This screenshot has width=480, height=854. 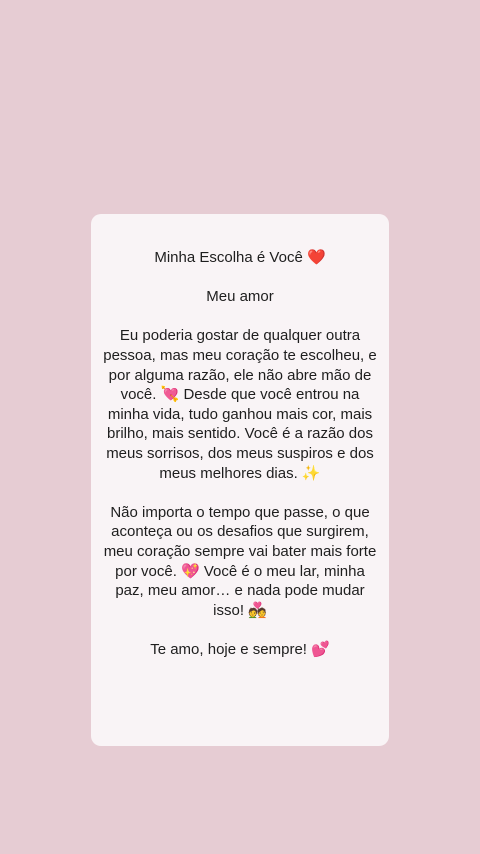 I want to click on story-greeting: Meu amor, so click(x=240, y=297).